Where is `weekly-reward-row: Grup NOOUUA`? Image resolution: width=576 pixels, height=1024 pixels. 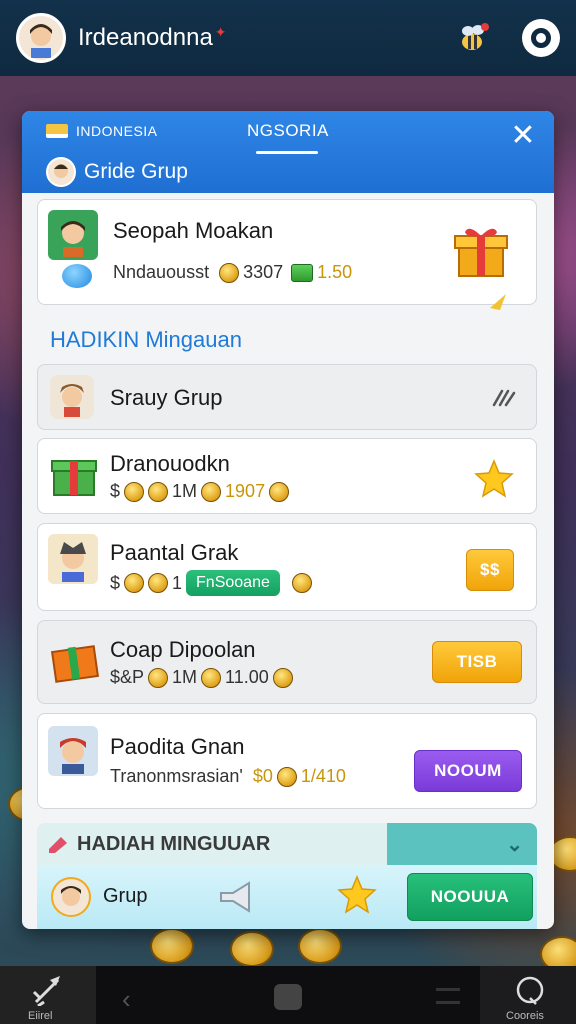 weekly-reward-row: Grup NOOUUA is located at coordinates (287, 897).